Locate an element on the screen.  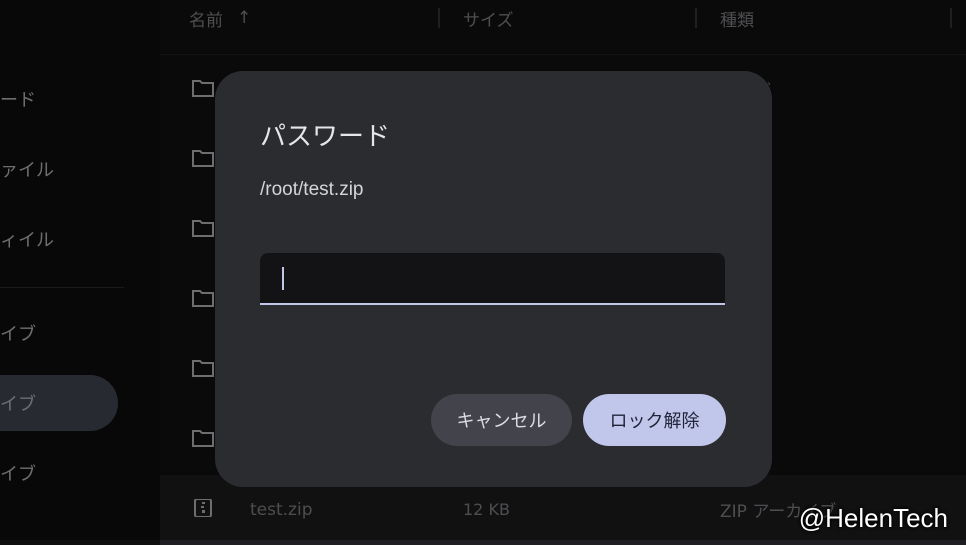
dialog-title: パスワード is located at coordinates (325, 137).